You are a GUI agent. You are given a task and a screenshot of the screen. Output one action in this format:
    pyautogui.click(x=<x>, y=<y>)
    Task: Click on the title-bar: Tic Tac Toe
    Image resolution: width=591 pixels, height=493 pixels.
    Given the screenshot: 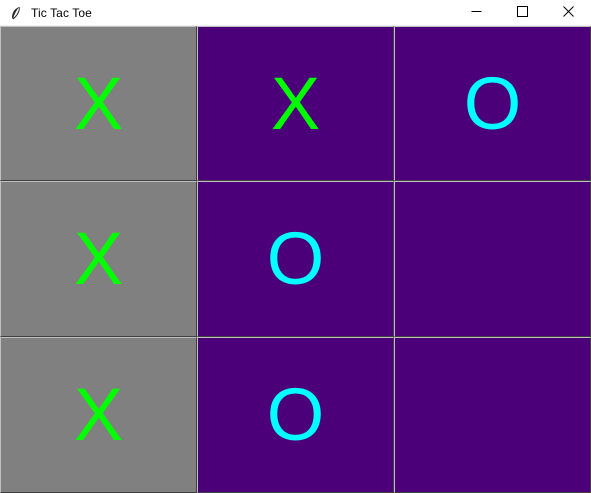 What is the action you would take?
    pyautogui.click(x=295, y=12)
    